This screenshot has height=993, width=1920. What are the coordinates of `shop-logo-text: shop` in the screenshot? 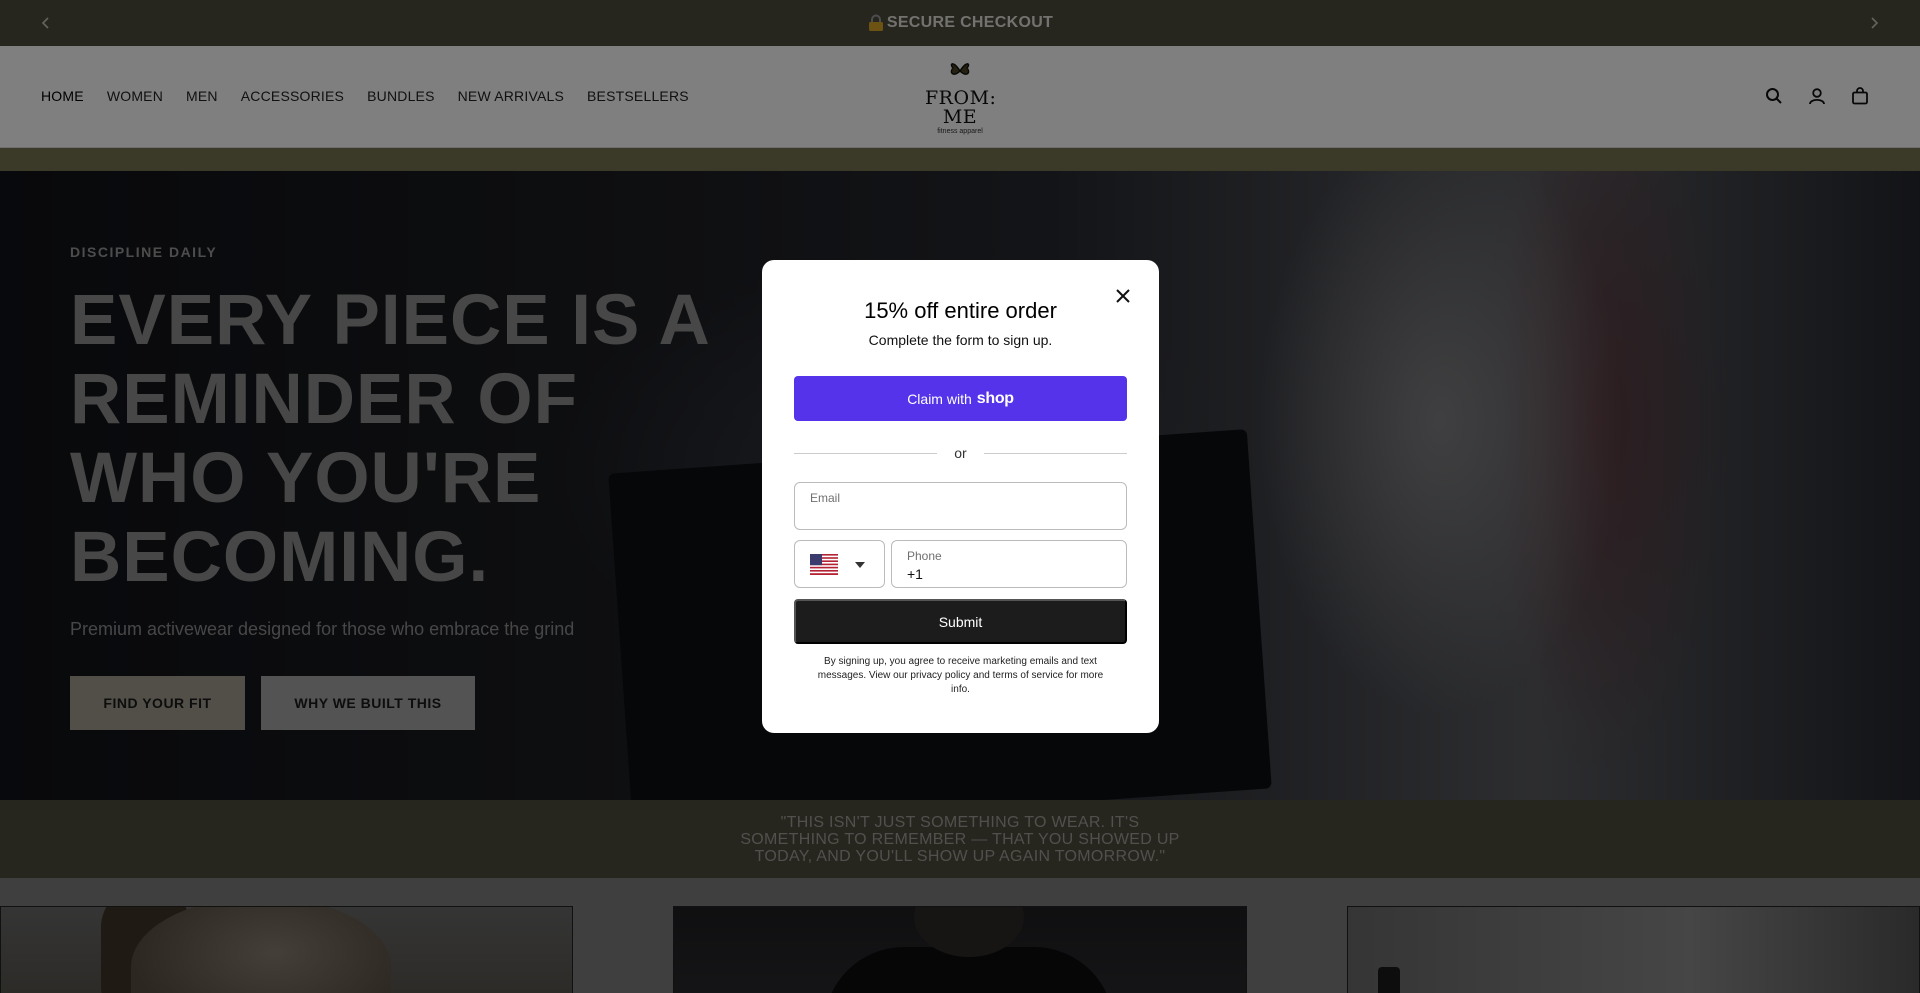 It's located at (995, 398).